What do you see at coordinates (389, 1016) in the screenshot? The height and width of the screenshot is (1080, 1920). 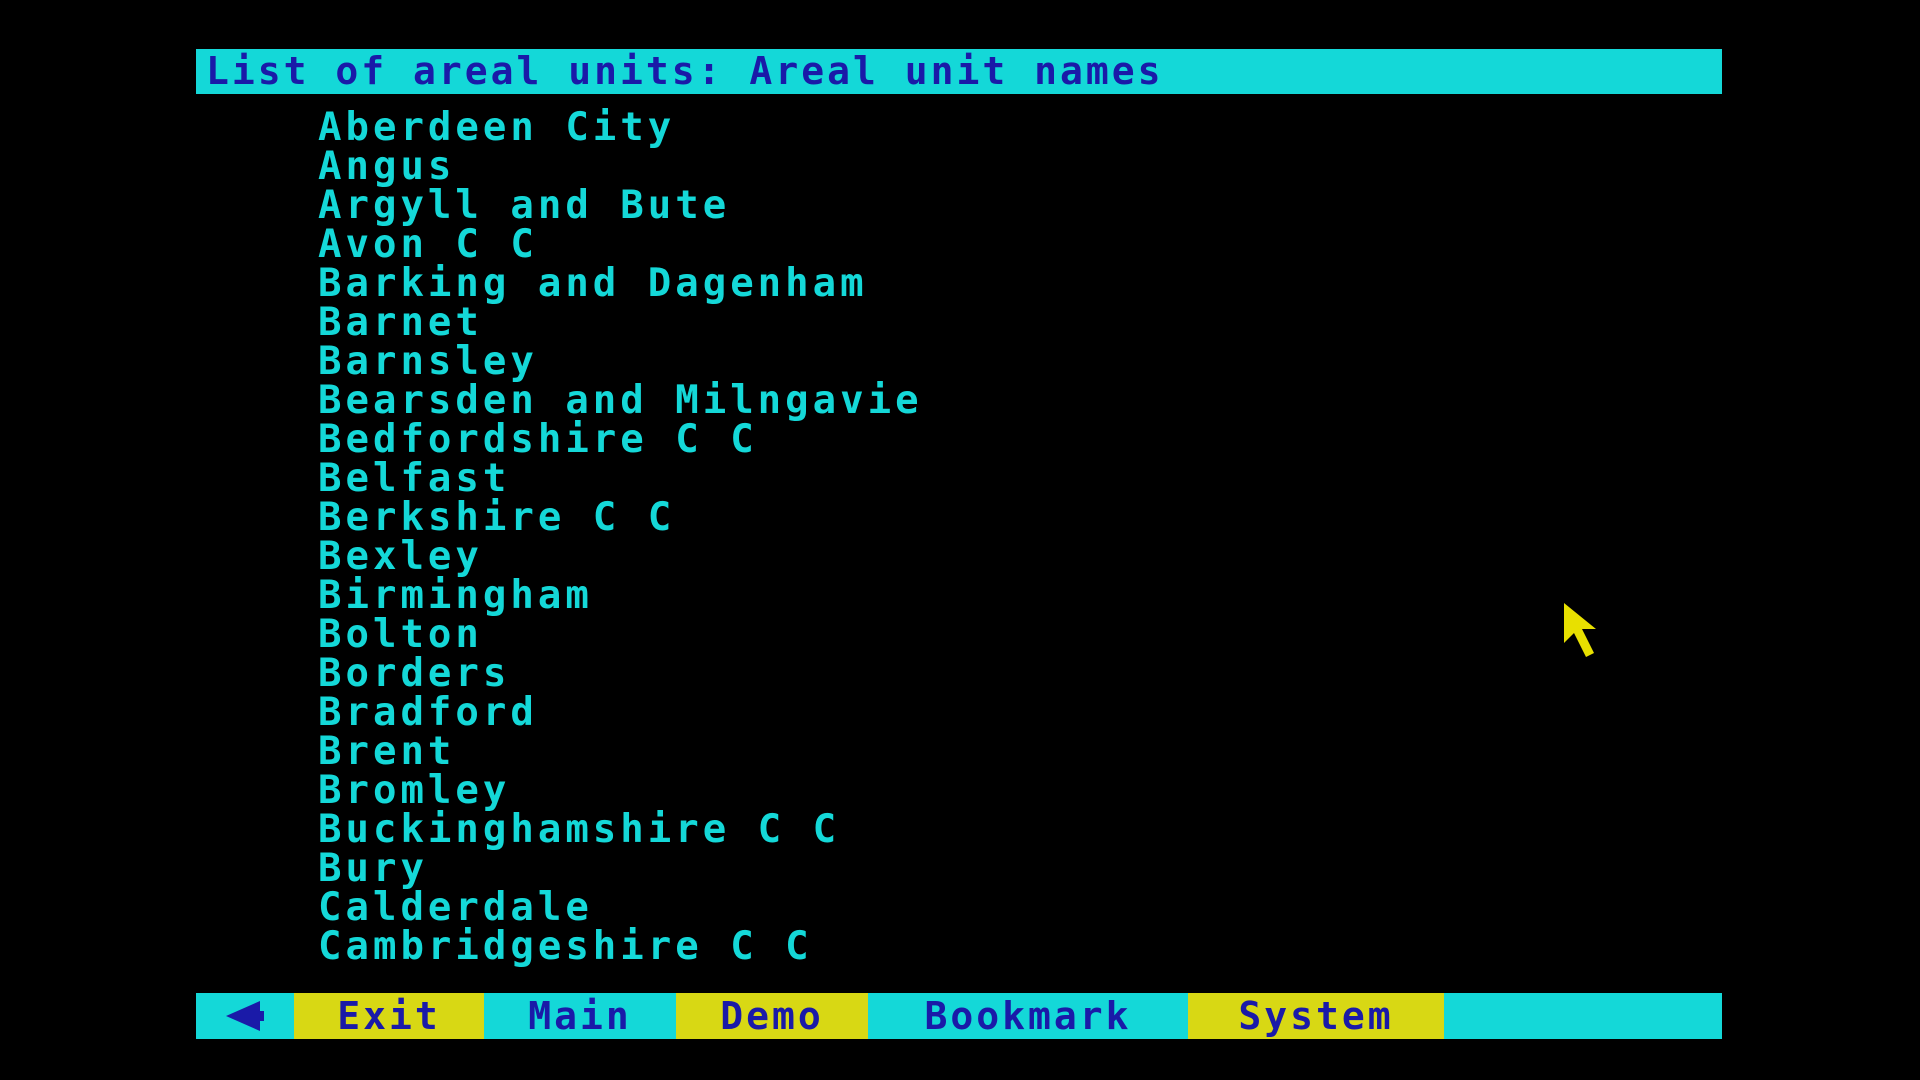 I see `exit-button: Exit` at bounding box center [389, 1016].